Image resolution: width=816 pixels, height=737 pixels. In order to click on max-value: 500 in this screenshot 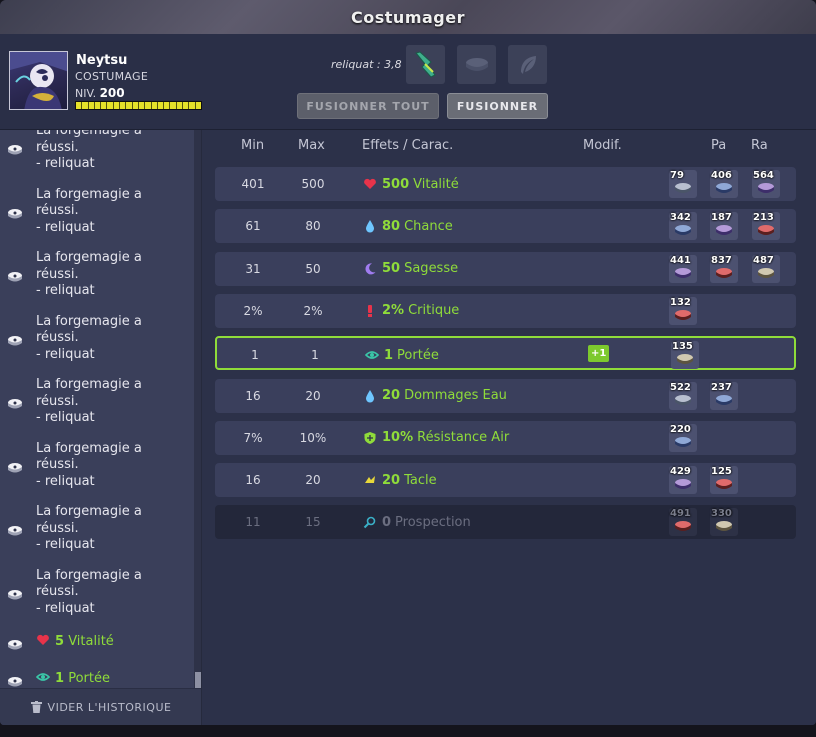, I will do `click(313, 184)`.